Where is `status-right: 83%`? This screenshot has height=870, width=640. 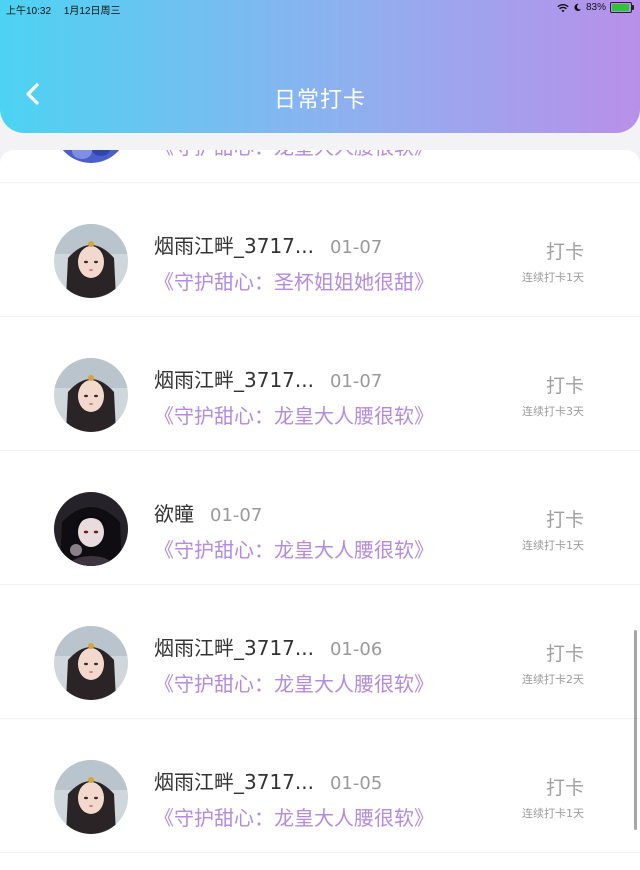 status-right: 83% is located at coordinates (595, 7).